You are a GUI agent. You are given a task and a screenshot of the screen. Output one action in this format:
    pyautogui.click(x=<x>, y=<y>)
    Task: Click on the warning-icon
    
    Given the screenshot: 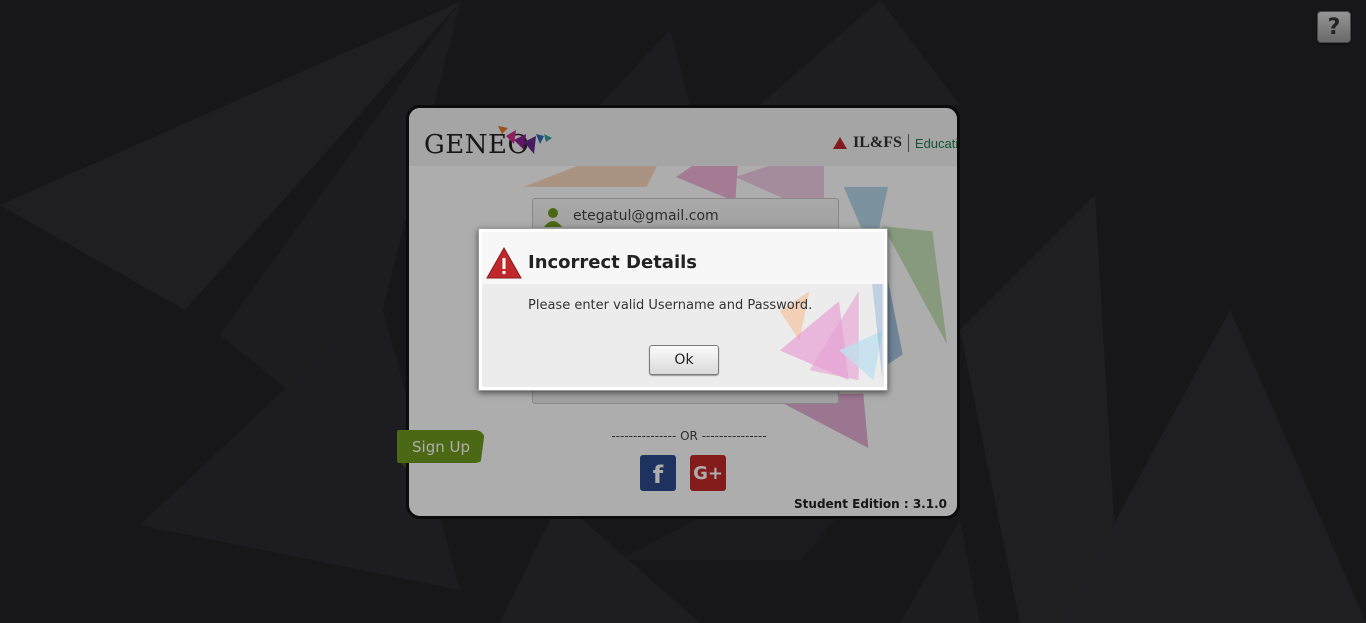 What is the action you would take?
    pyautogui.click(x=504, y=263)
    